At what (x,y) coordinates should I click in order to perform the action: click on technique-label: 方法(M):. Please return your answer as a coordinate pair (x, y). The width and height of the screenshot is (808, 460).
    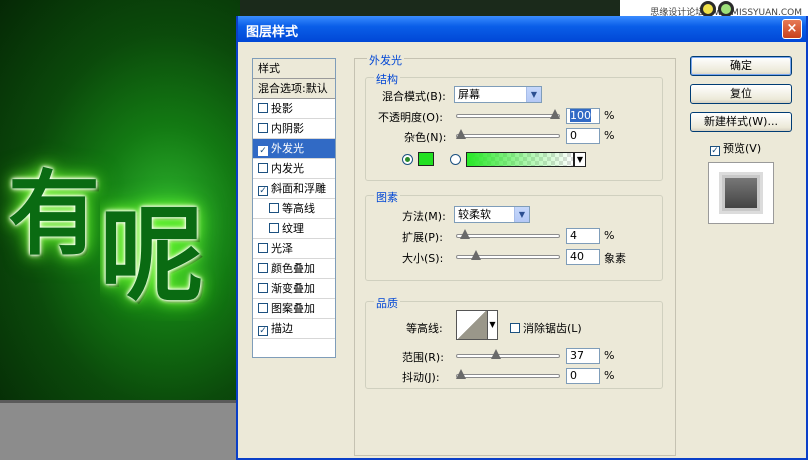
    Looking at the image, I should click on (424, 216).